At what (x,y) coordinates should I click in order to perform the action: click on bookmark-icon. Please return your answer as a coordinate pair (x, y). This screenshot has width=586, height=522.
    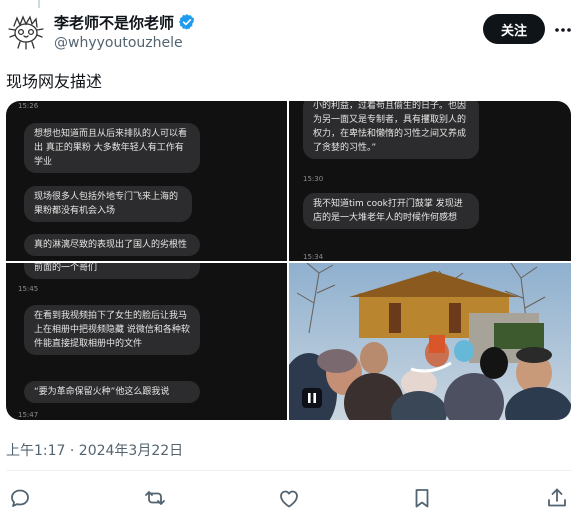
    Looking at the image, I should click on (422, 498).